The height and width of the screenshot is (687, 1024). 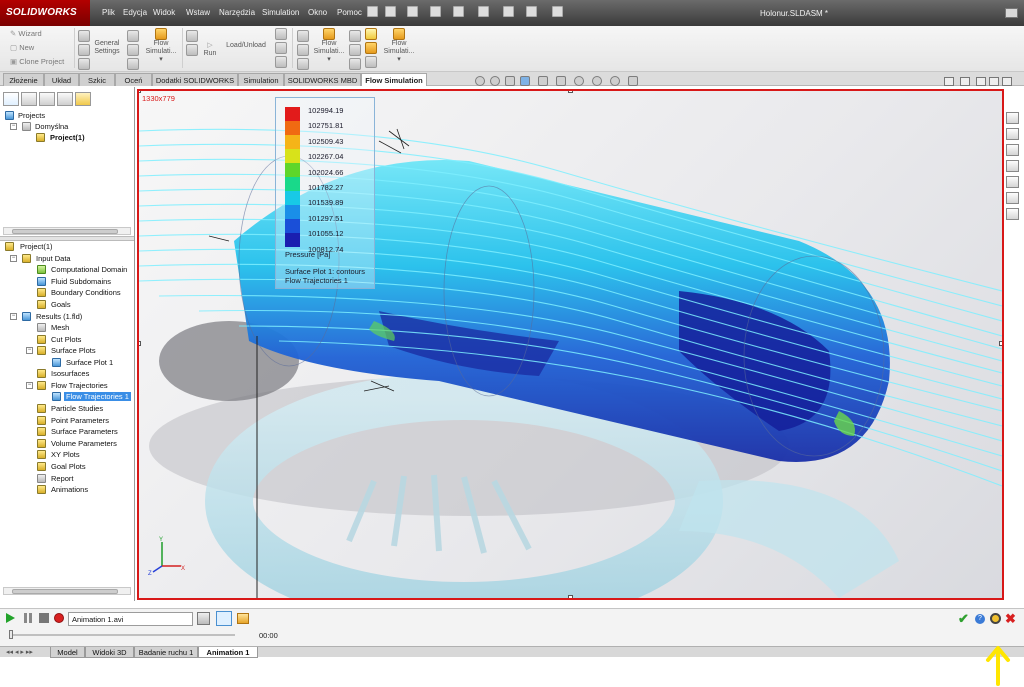 What do you see at coordinates (237, 12) in the screenshot?
I see `menu-narzedzia: Narzędzia` at bounding box center [237, 12].